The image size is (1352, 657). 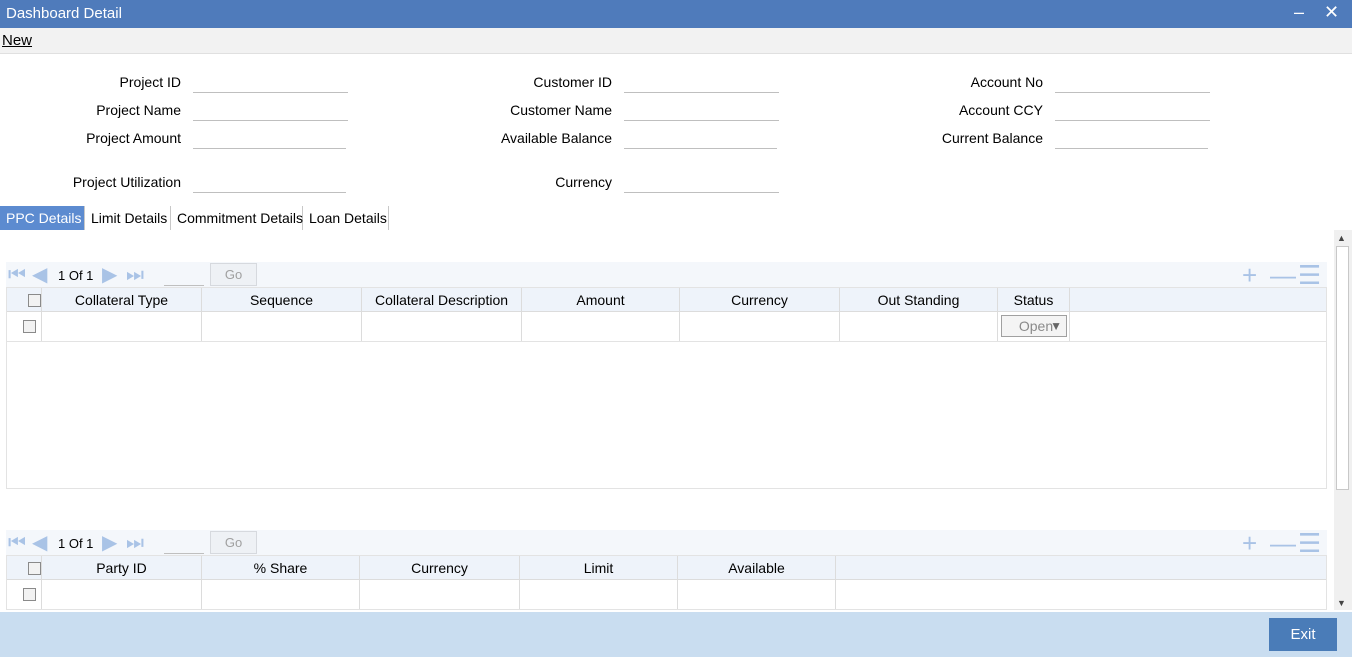 What do you see at coordinates (676, 14) in the screenshot?
I see `window-titlebar: Dashboard Detail – ✕` at bounding box center [676, 14].